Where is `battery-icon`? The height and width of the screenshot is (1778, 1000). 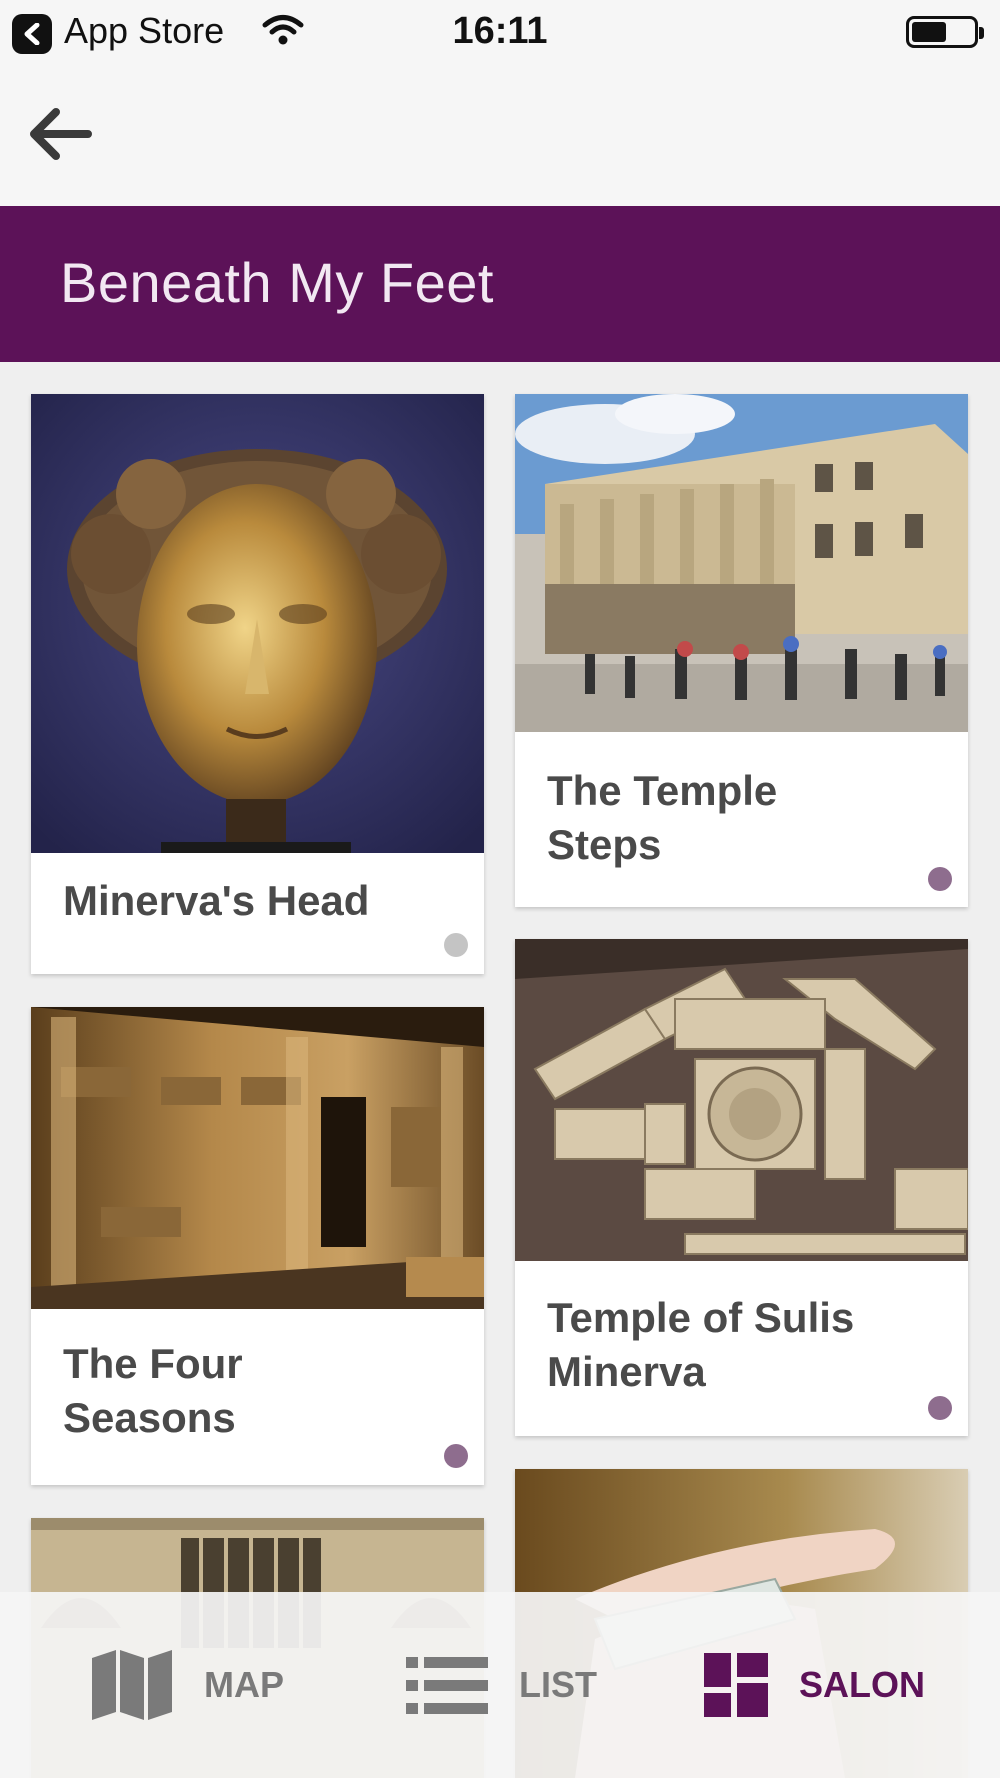
battery-icon is located at coordinates (945, 32).